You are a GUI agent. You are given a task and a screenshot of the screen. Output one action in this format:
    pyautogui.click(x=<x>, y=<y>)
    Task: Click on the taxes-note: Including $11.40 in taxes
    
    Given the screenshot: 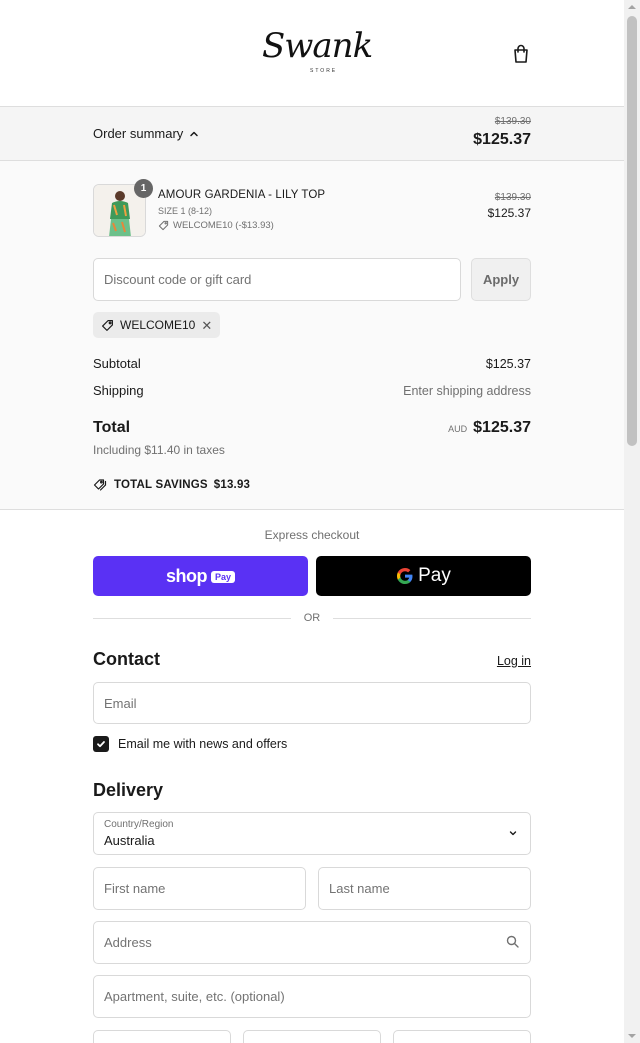 What is the action you would take?
    pyautogui.click(x=159, y=450)
    